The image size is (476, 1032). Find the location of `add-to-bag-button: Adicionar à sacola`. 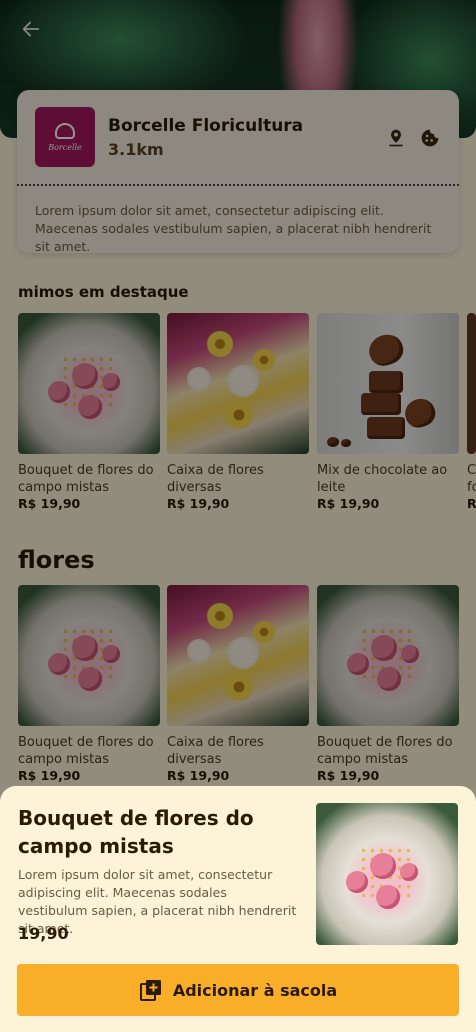

add-to-bag-button: Adicionar à sacola is located at coordinates (238, 990).